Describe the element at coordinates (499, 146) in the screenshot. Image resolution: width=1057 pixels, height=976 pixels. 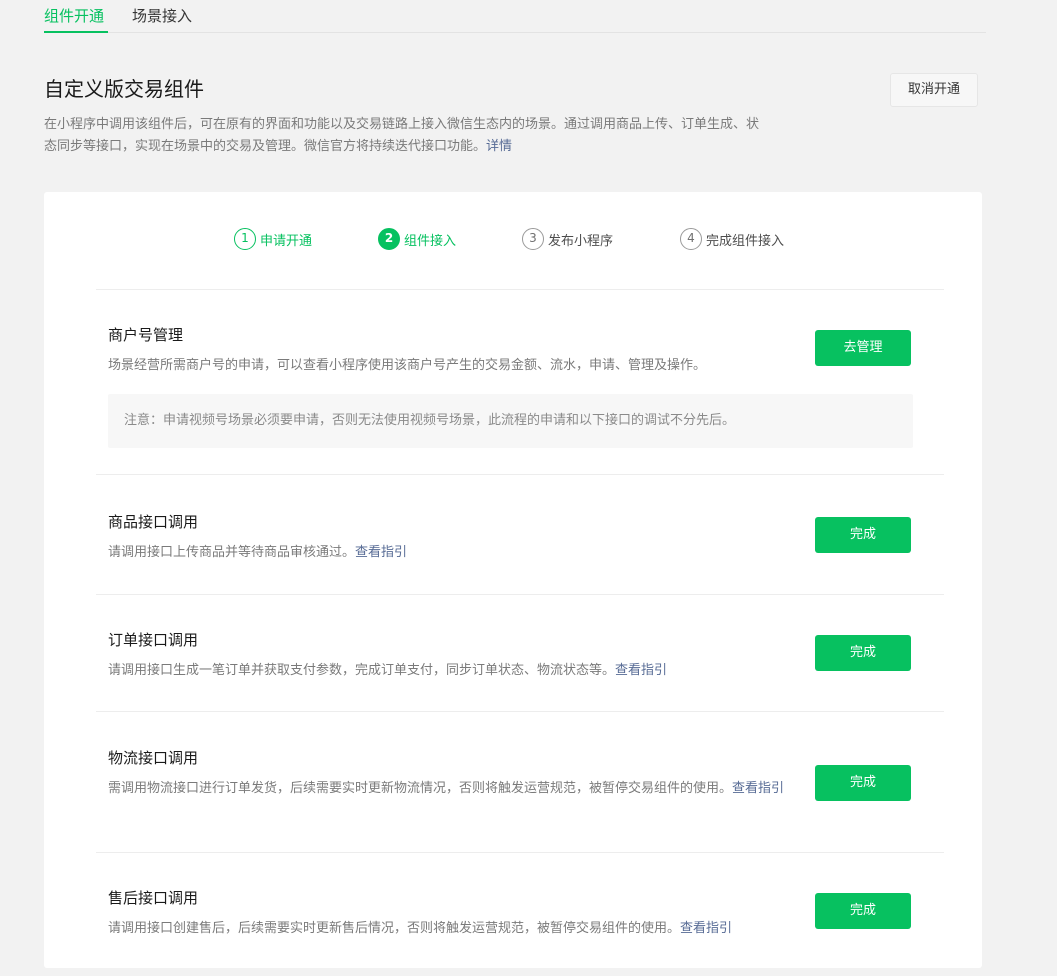
I see `detail-link: 详情` at that location.